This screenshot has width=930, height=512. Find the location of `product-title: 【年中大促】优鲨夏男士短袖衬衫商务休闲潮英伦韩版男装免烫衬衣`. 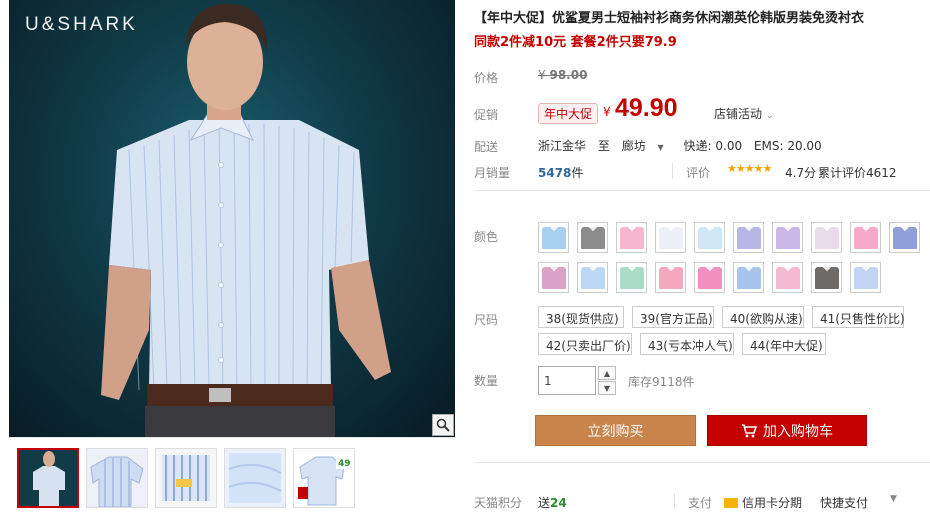

product-title: 【年中大促】优鲨夏男士短袖衬衫商务休闲潮英伦韩版男装免烫衬衣 is located at coordinates (669, 18).